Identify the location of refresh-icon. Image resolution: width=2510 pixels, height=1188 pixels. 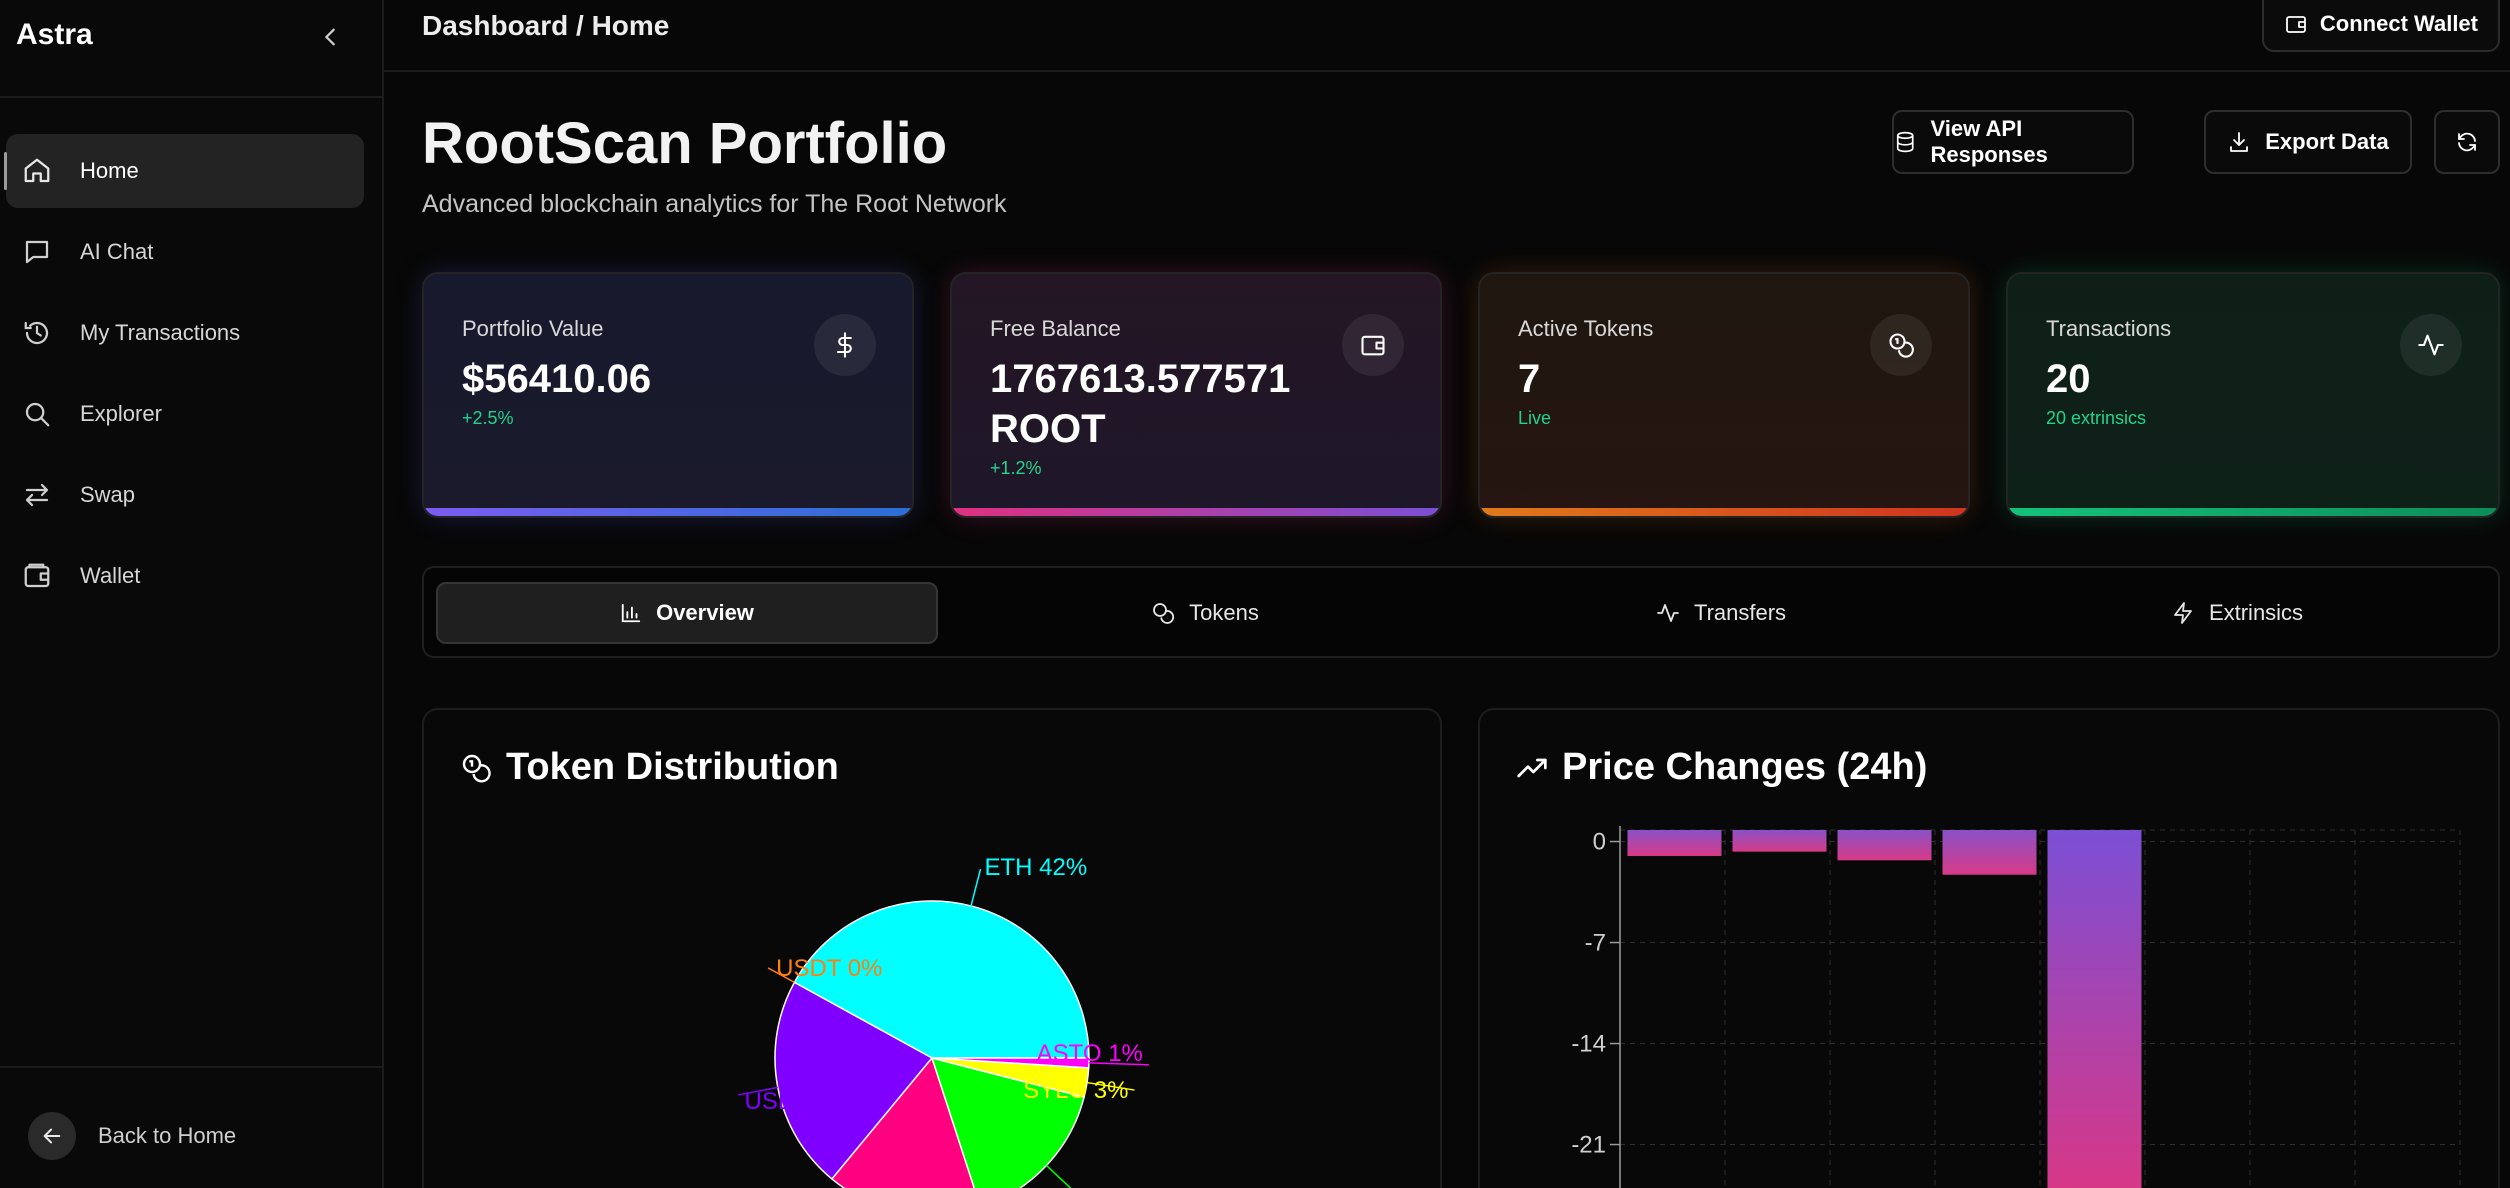
(2467, 142).